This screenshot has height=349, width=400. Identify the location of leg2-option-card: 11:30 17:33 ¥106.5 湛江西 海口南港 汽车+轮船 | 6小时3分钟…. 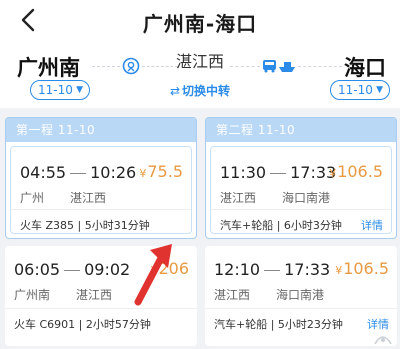
(301, 190).